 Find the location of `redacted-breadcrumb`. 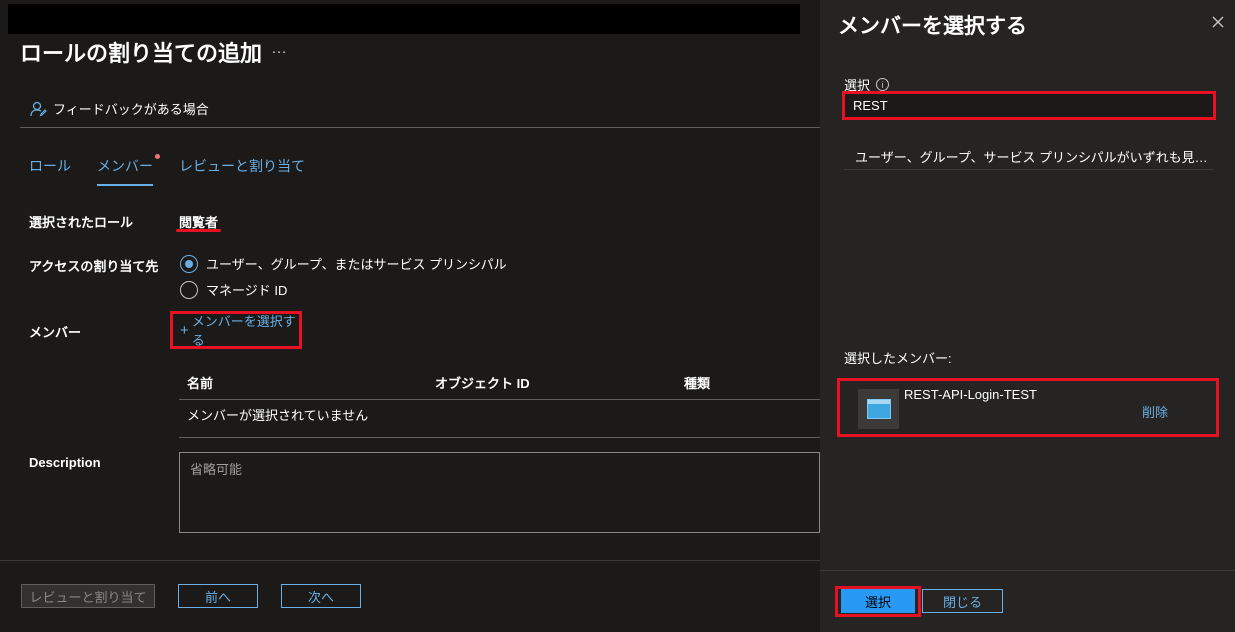

redacted-breadcrumb is located at coordinates (404, 19).